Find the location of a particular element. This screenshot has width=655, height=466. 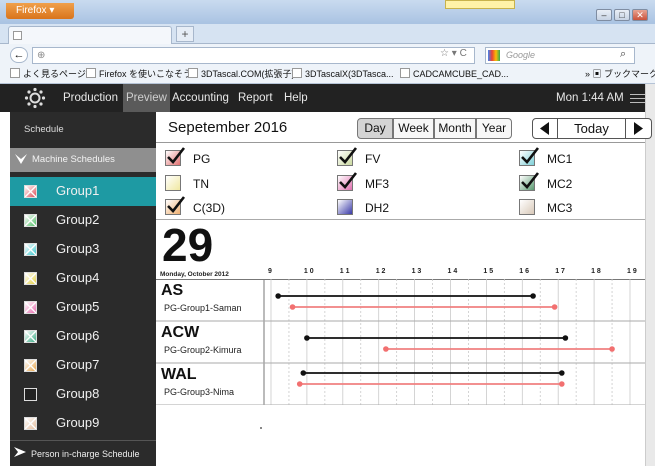

back-arrow-icon: ← is located at coordinates (19, 55).